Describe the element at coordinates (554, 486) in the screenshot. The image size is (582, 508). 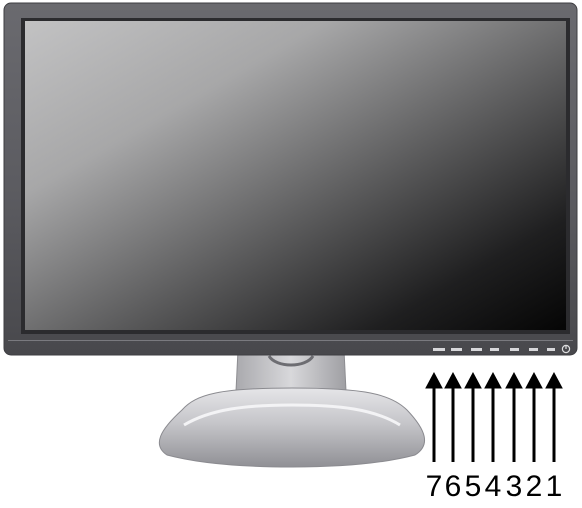
I see `callout-number-1: 1` at that location.